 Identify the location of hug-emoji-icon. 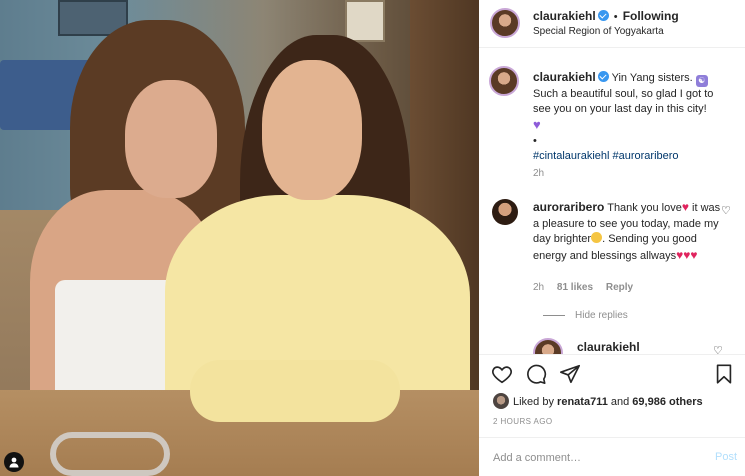
(597, 237).